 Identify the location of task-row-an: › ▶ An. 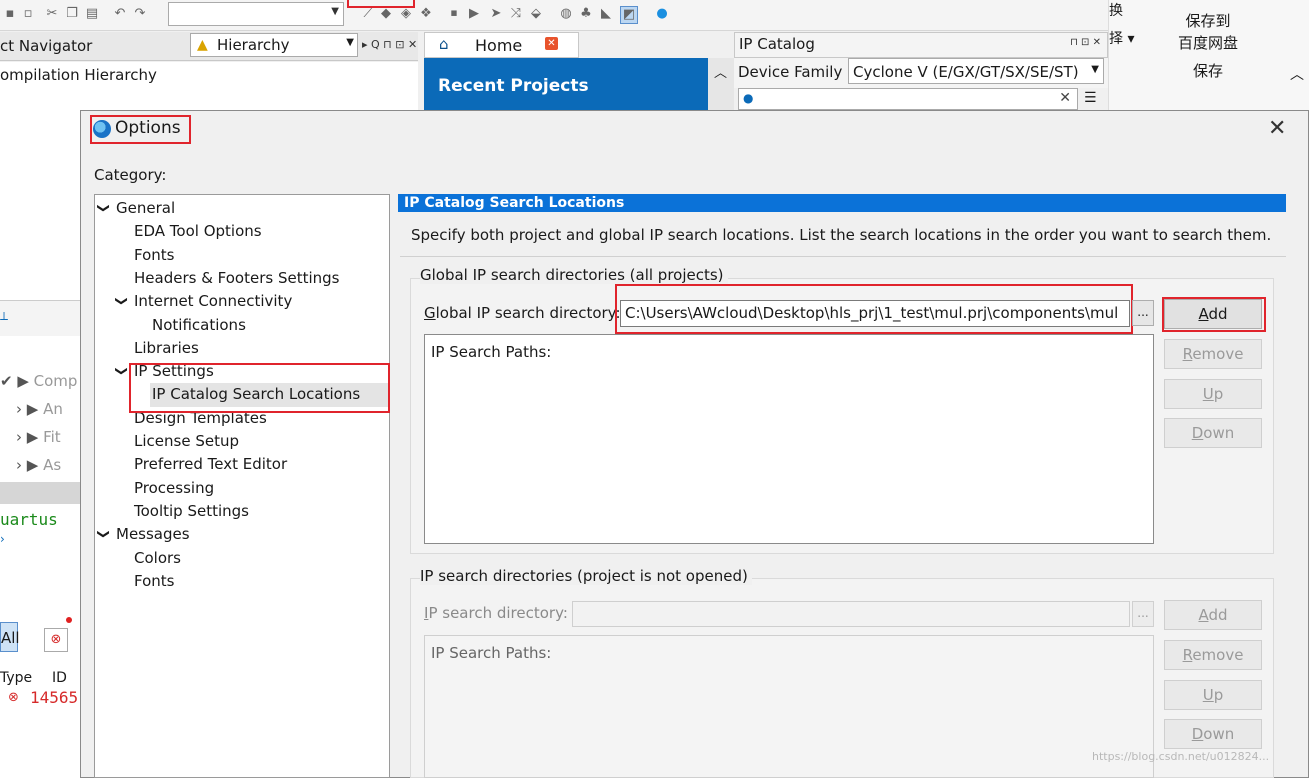
(39, 409).